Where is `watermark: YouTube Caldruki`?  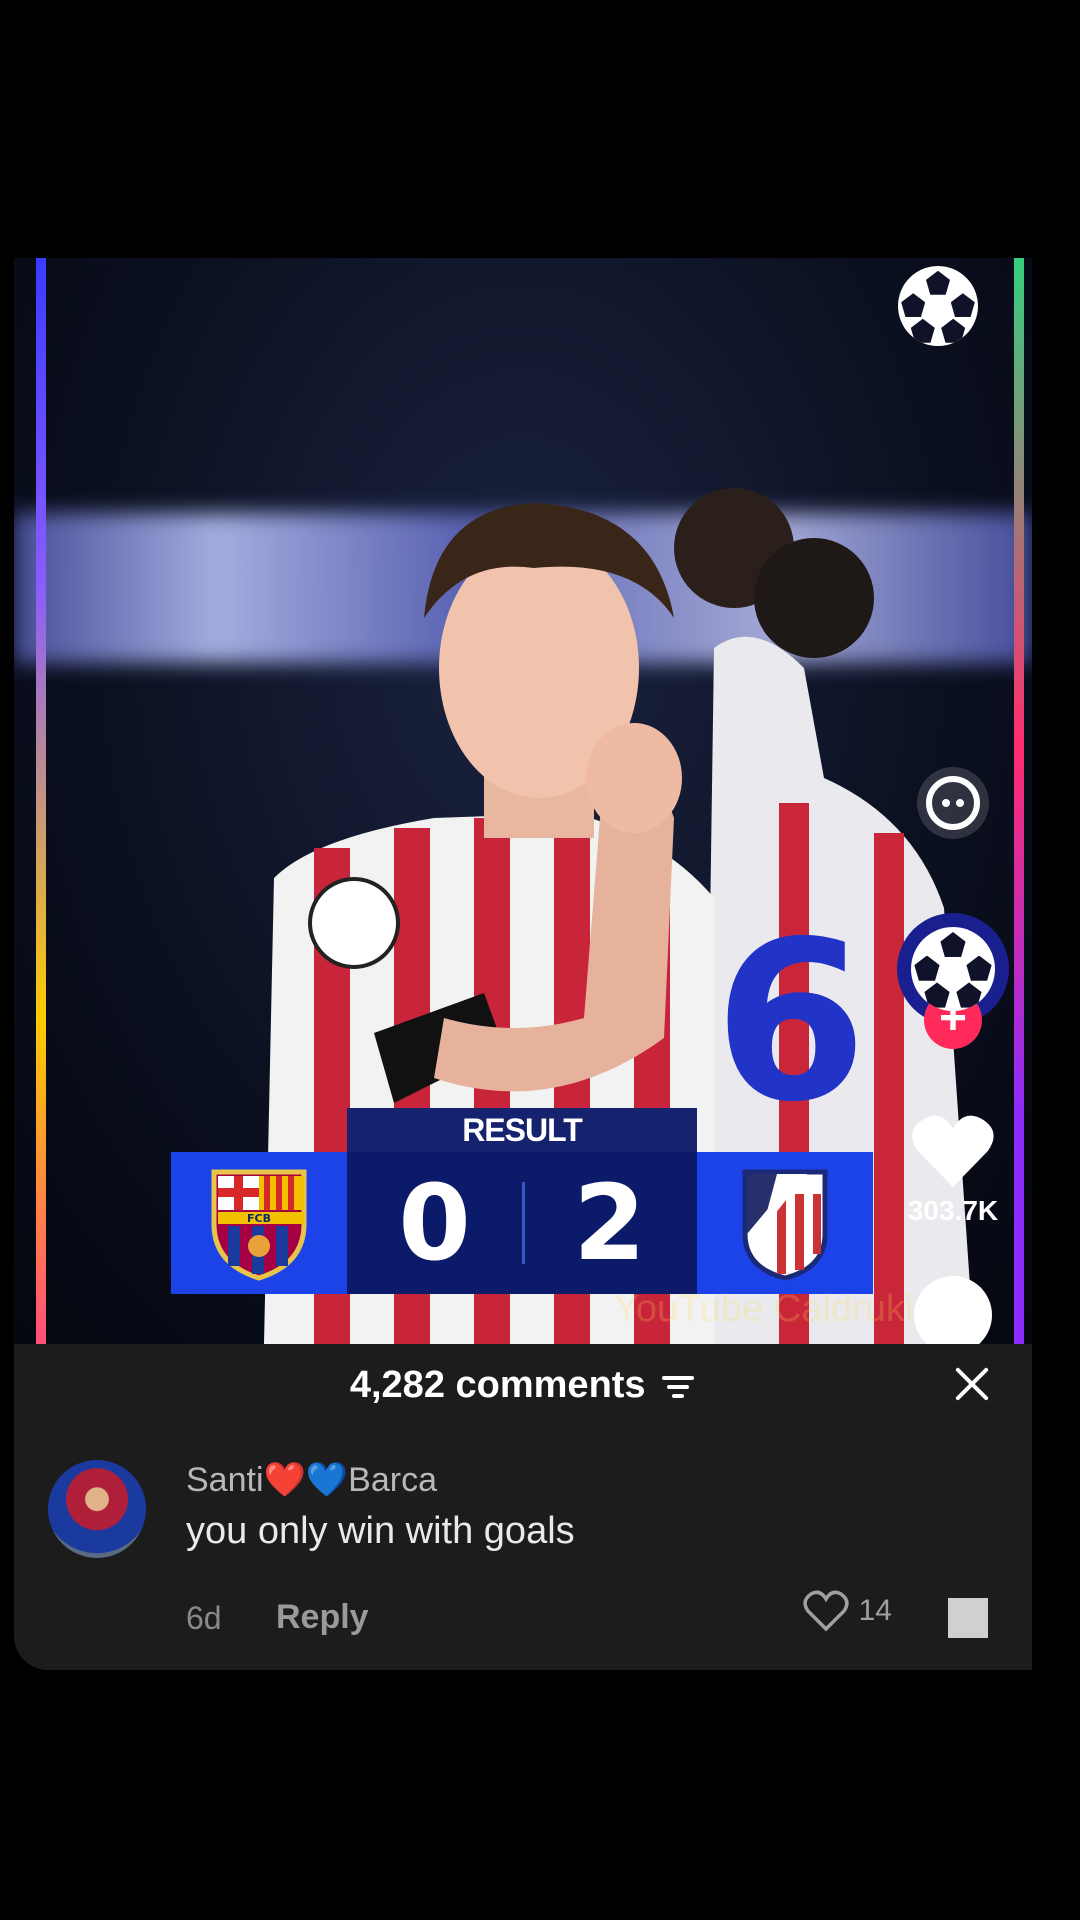 watermark: YouTube Caldruki is located at coordinates (764, 1309).